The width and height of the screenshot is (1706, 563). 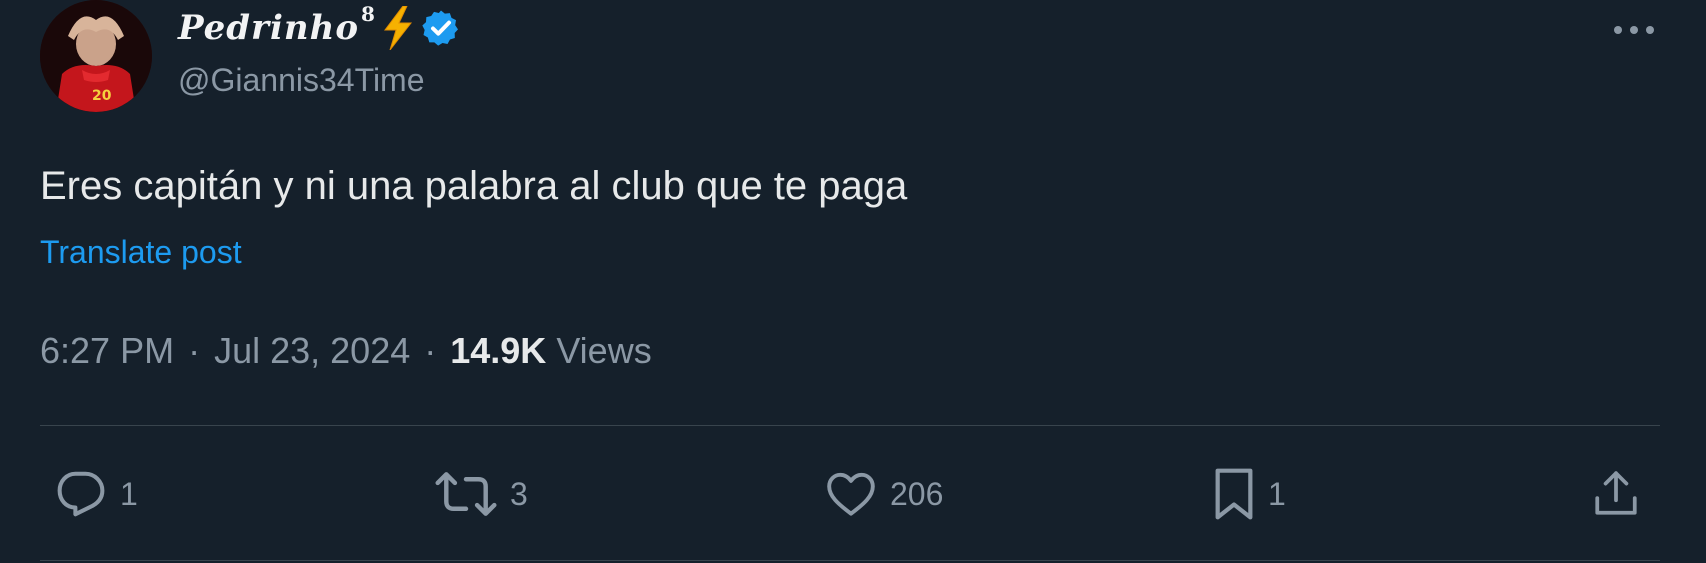 I want to click on author-display-name: Pedrinho, so click(x=268, y=28).